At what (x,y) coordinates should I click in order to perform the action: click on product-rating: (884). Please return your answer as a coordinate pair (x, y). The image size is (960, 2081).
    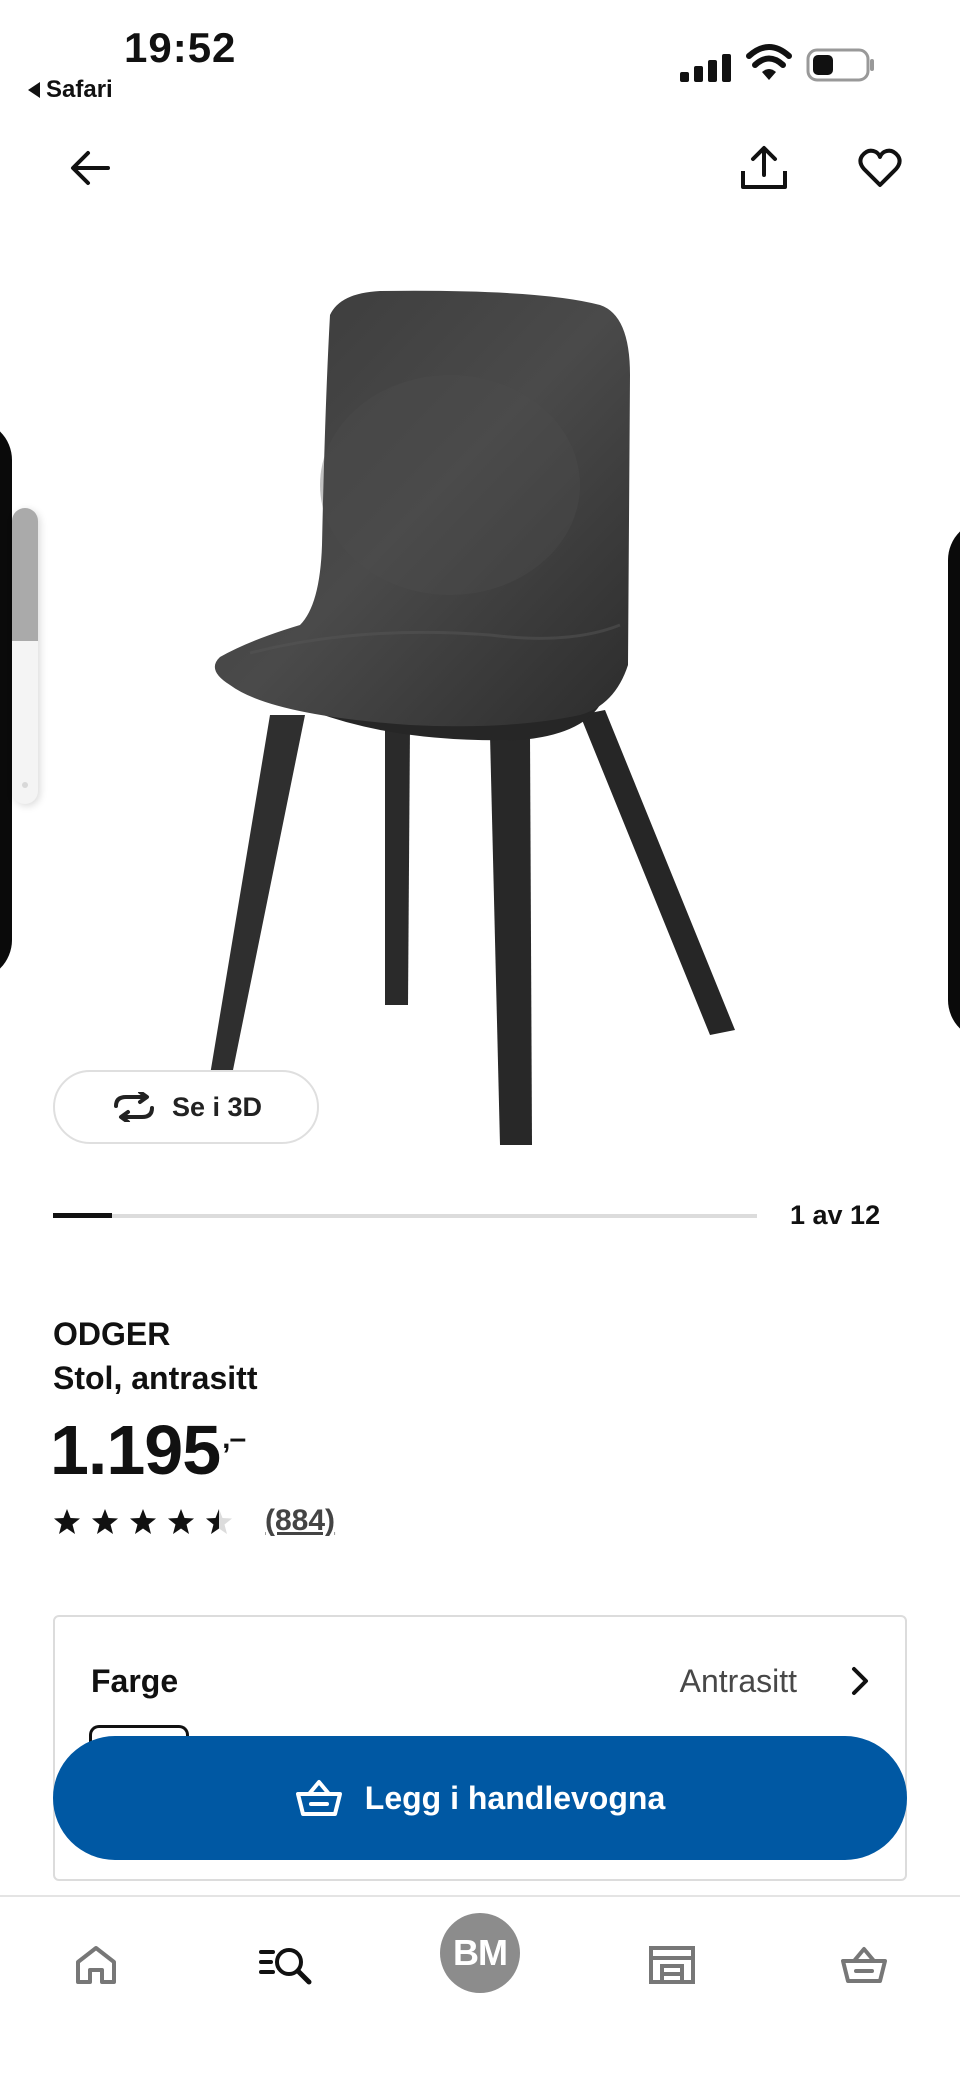
    Looking at the image, I should click on (194, 1521).